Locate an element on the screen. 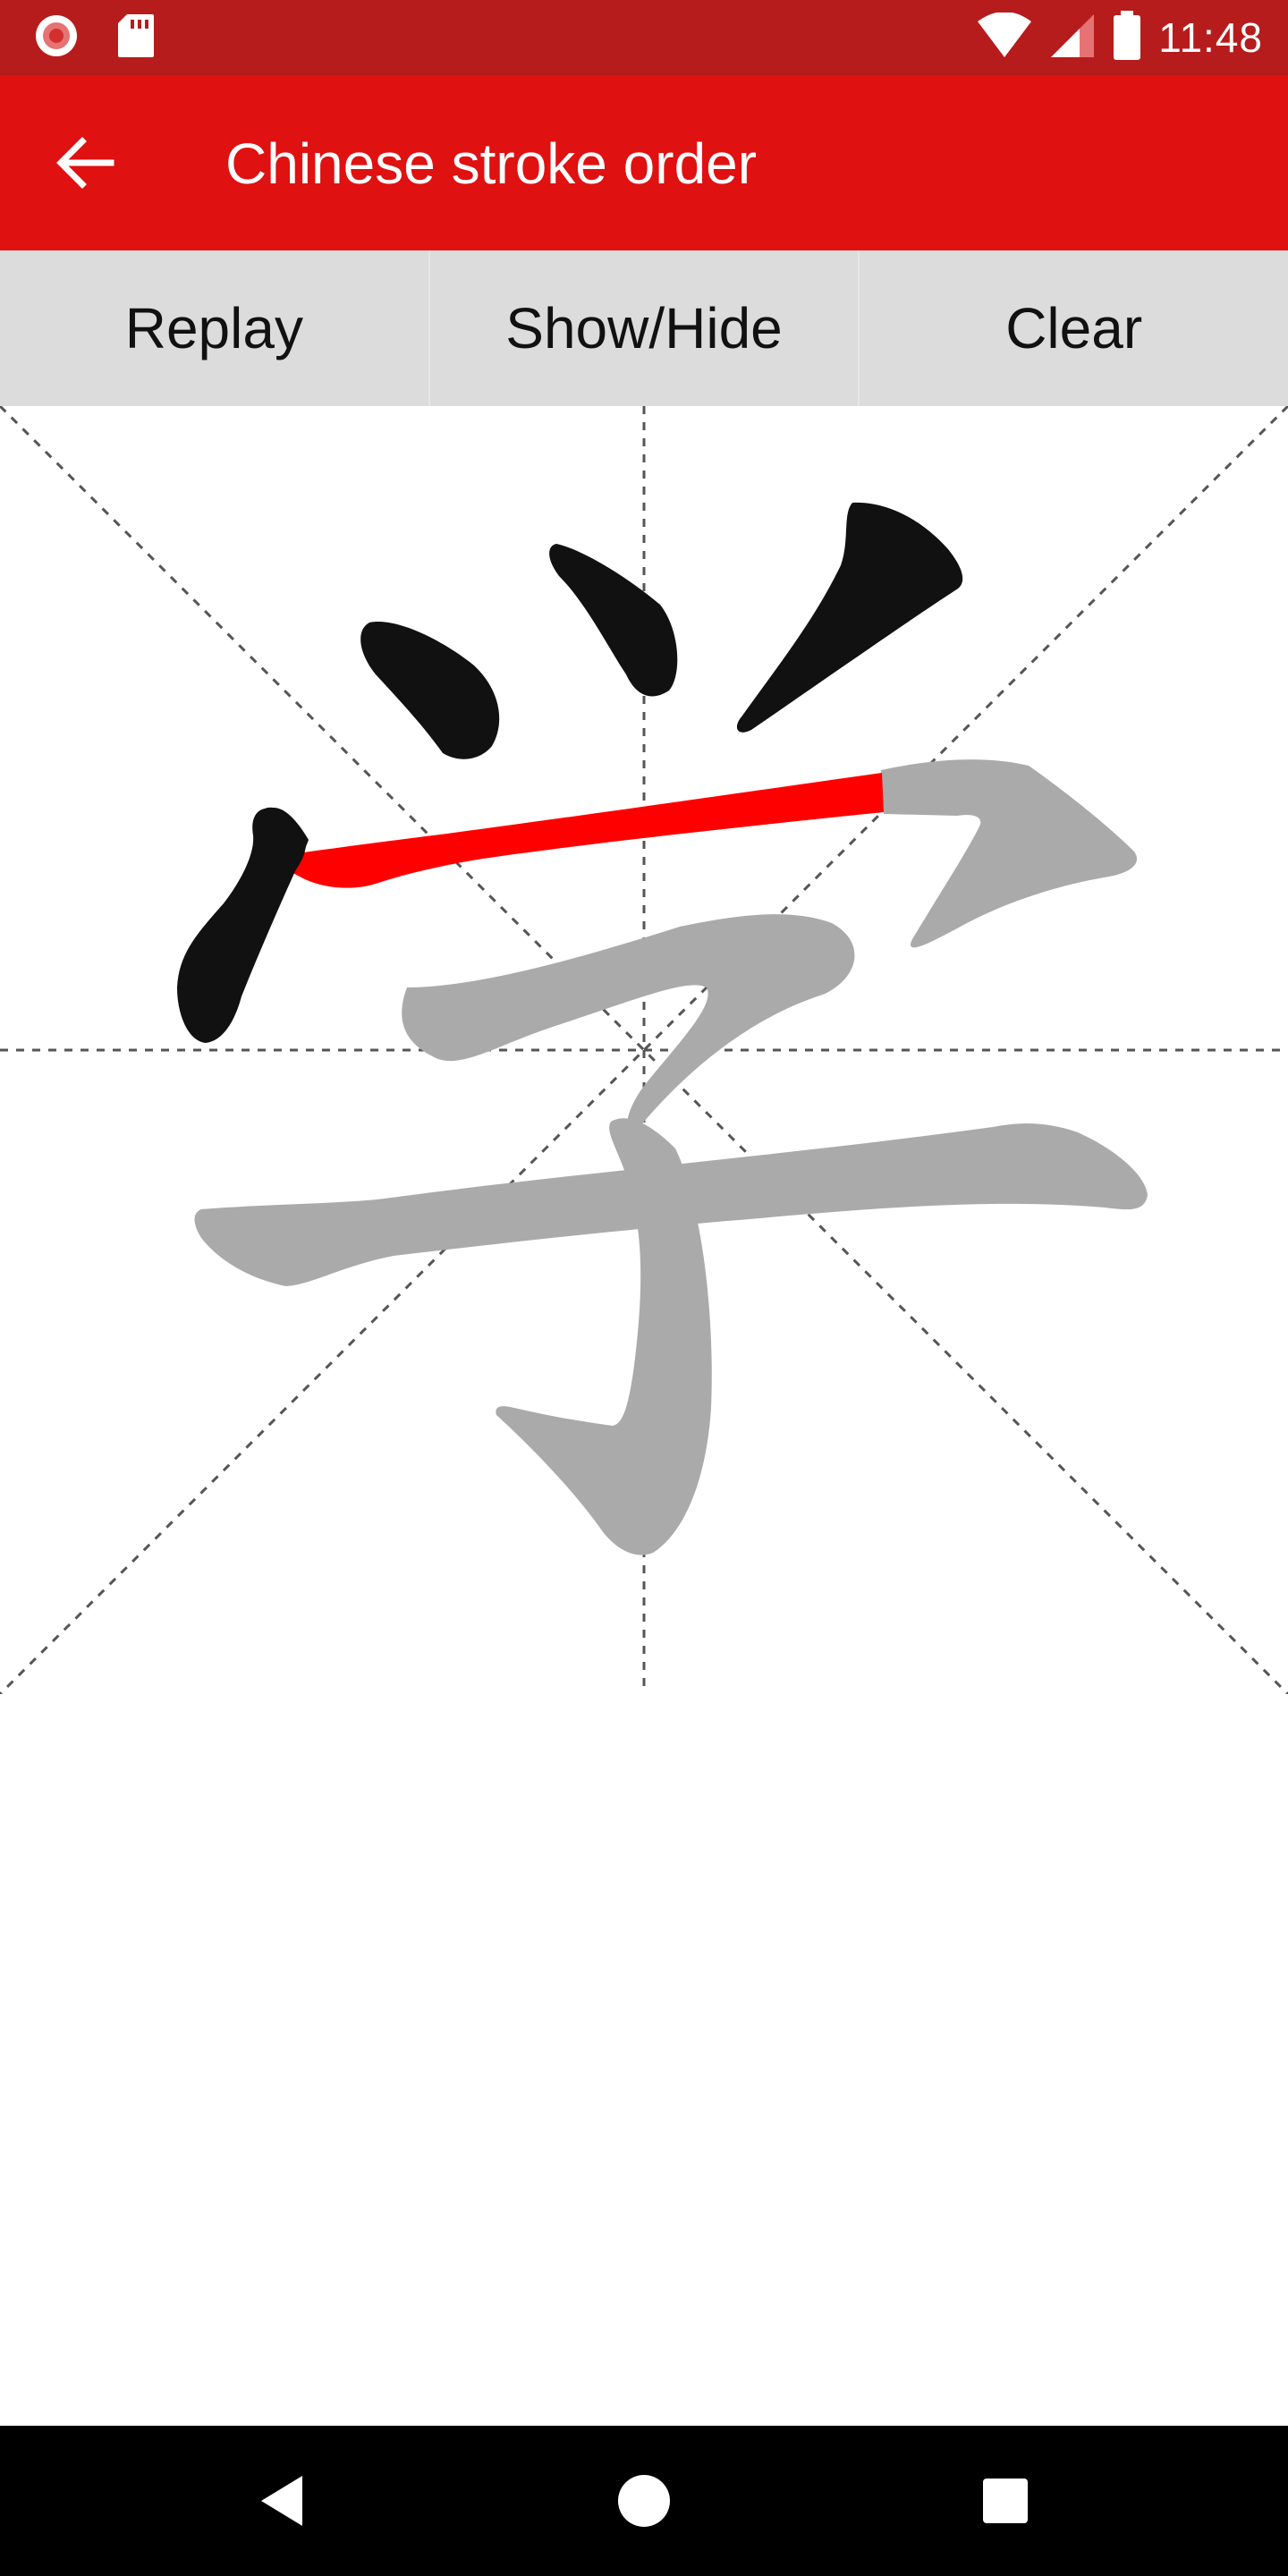  recents-square-icon is located at coordinates (1005, 2501).